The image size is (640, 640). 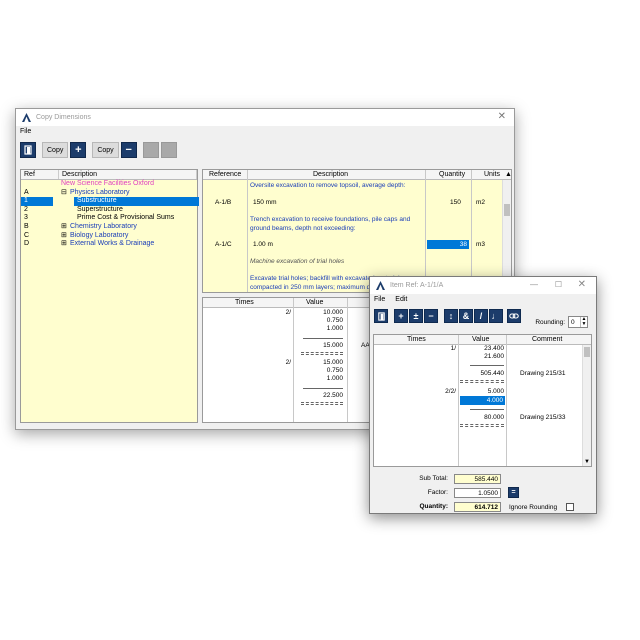 What do you see at coordinates (477, 493) in the screenshot?
I see `factor-field: 1.0500` at bounding box center [477, 493].